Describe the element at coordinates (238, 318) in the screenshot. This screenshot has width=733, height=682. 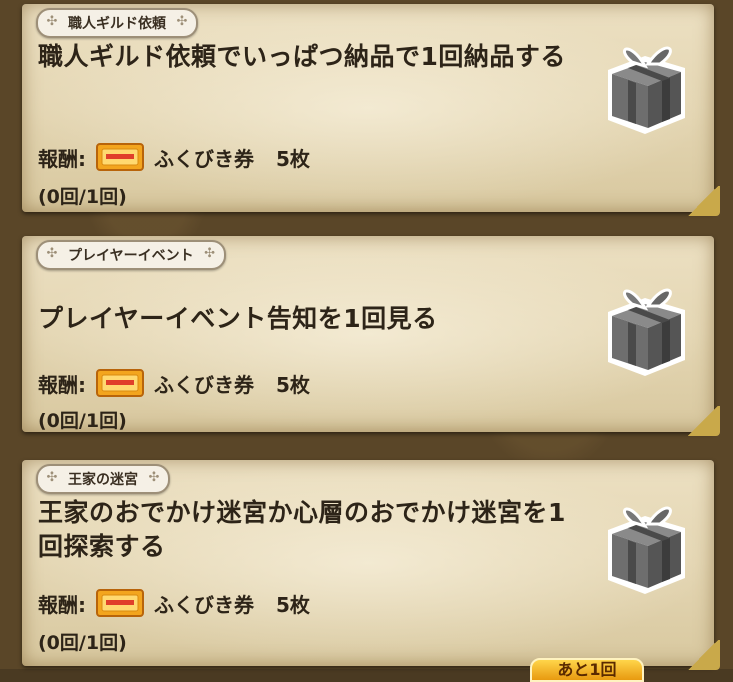
I see `quest-title: プレイヤーイベント告知を1回見る` at that location.